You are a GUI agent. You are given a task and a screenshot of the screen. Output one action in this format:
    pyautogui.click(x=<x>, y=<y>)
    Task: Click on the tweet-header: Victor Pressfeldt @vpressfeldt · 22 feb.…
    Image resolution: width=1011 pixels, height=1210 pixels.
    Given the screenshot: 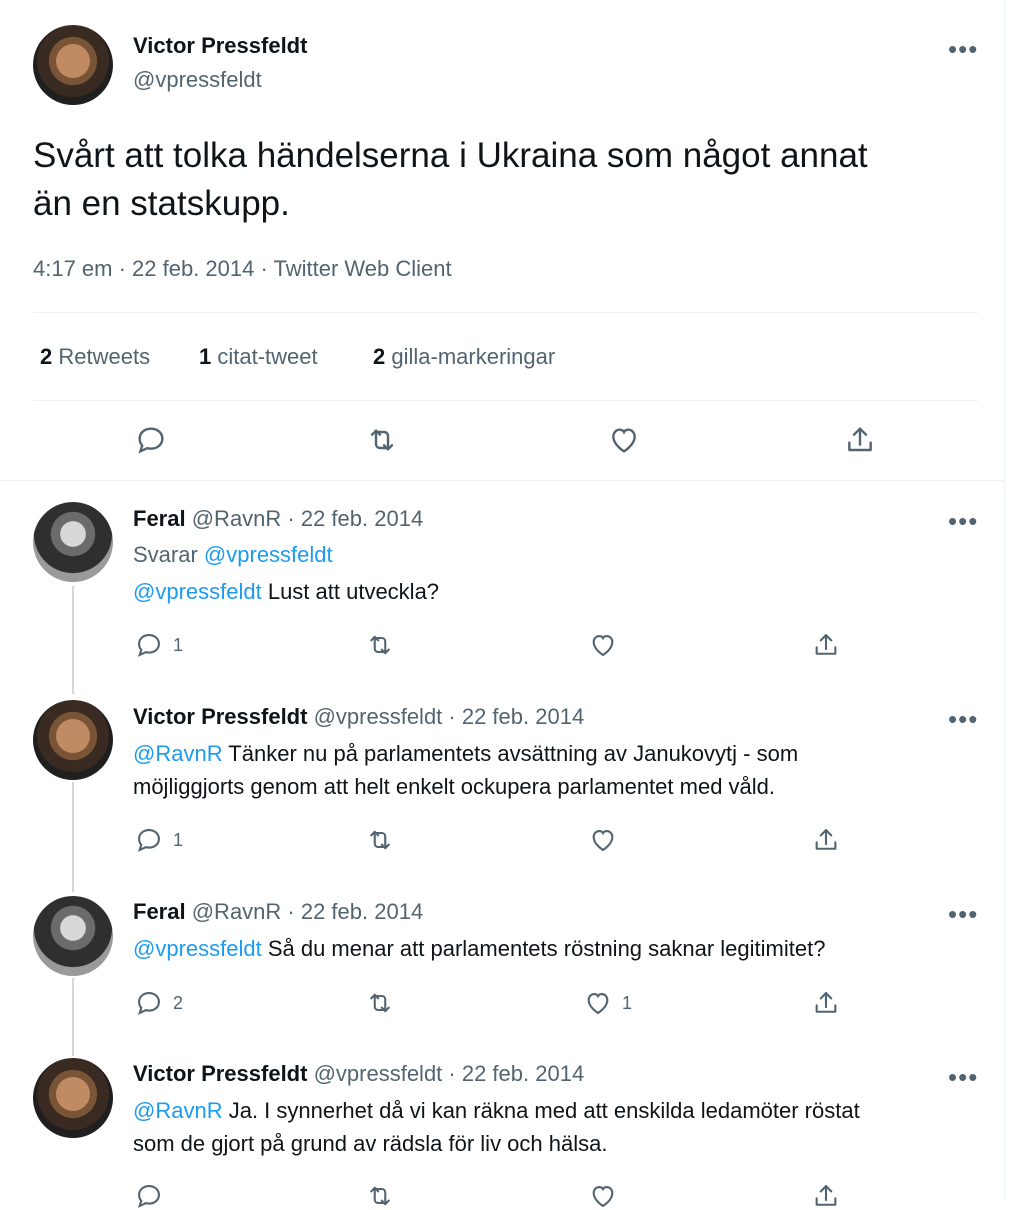 What is the action you would take?
    pyautogui.click(x=358, y=1074)
    